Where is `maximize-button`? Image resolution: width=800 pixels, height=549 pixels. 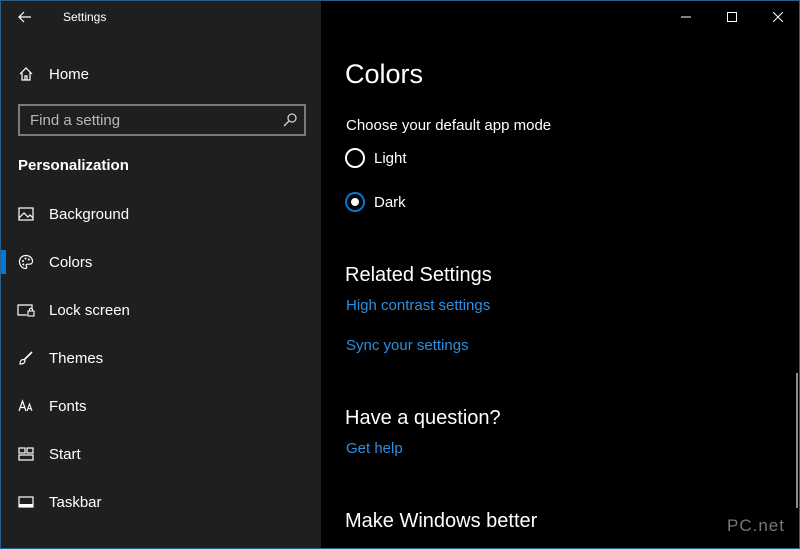
maximize-button is located at coordinates (732, 17).